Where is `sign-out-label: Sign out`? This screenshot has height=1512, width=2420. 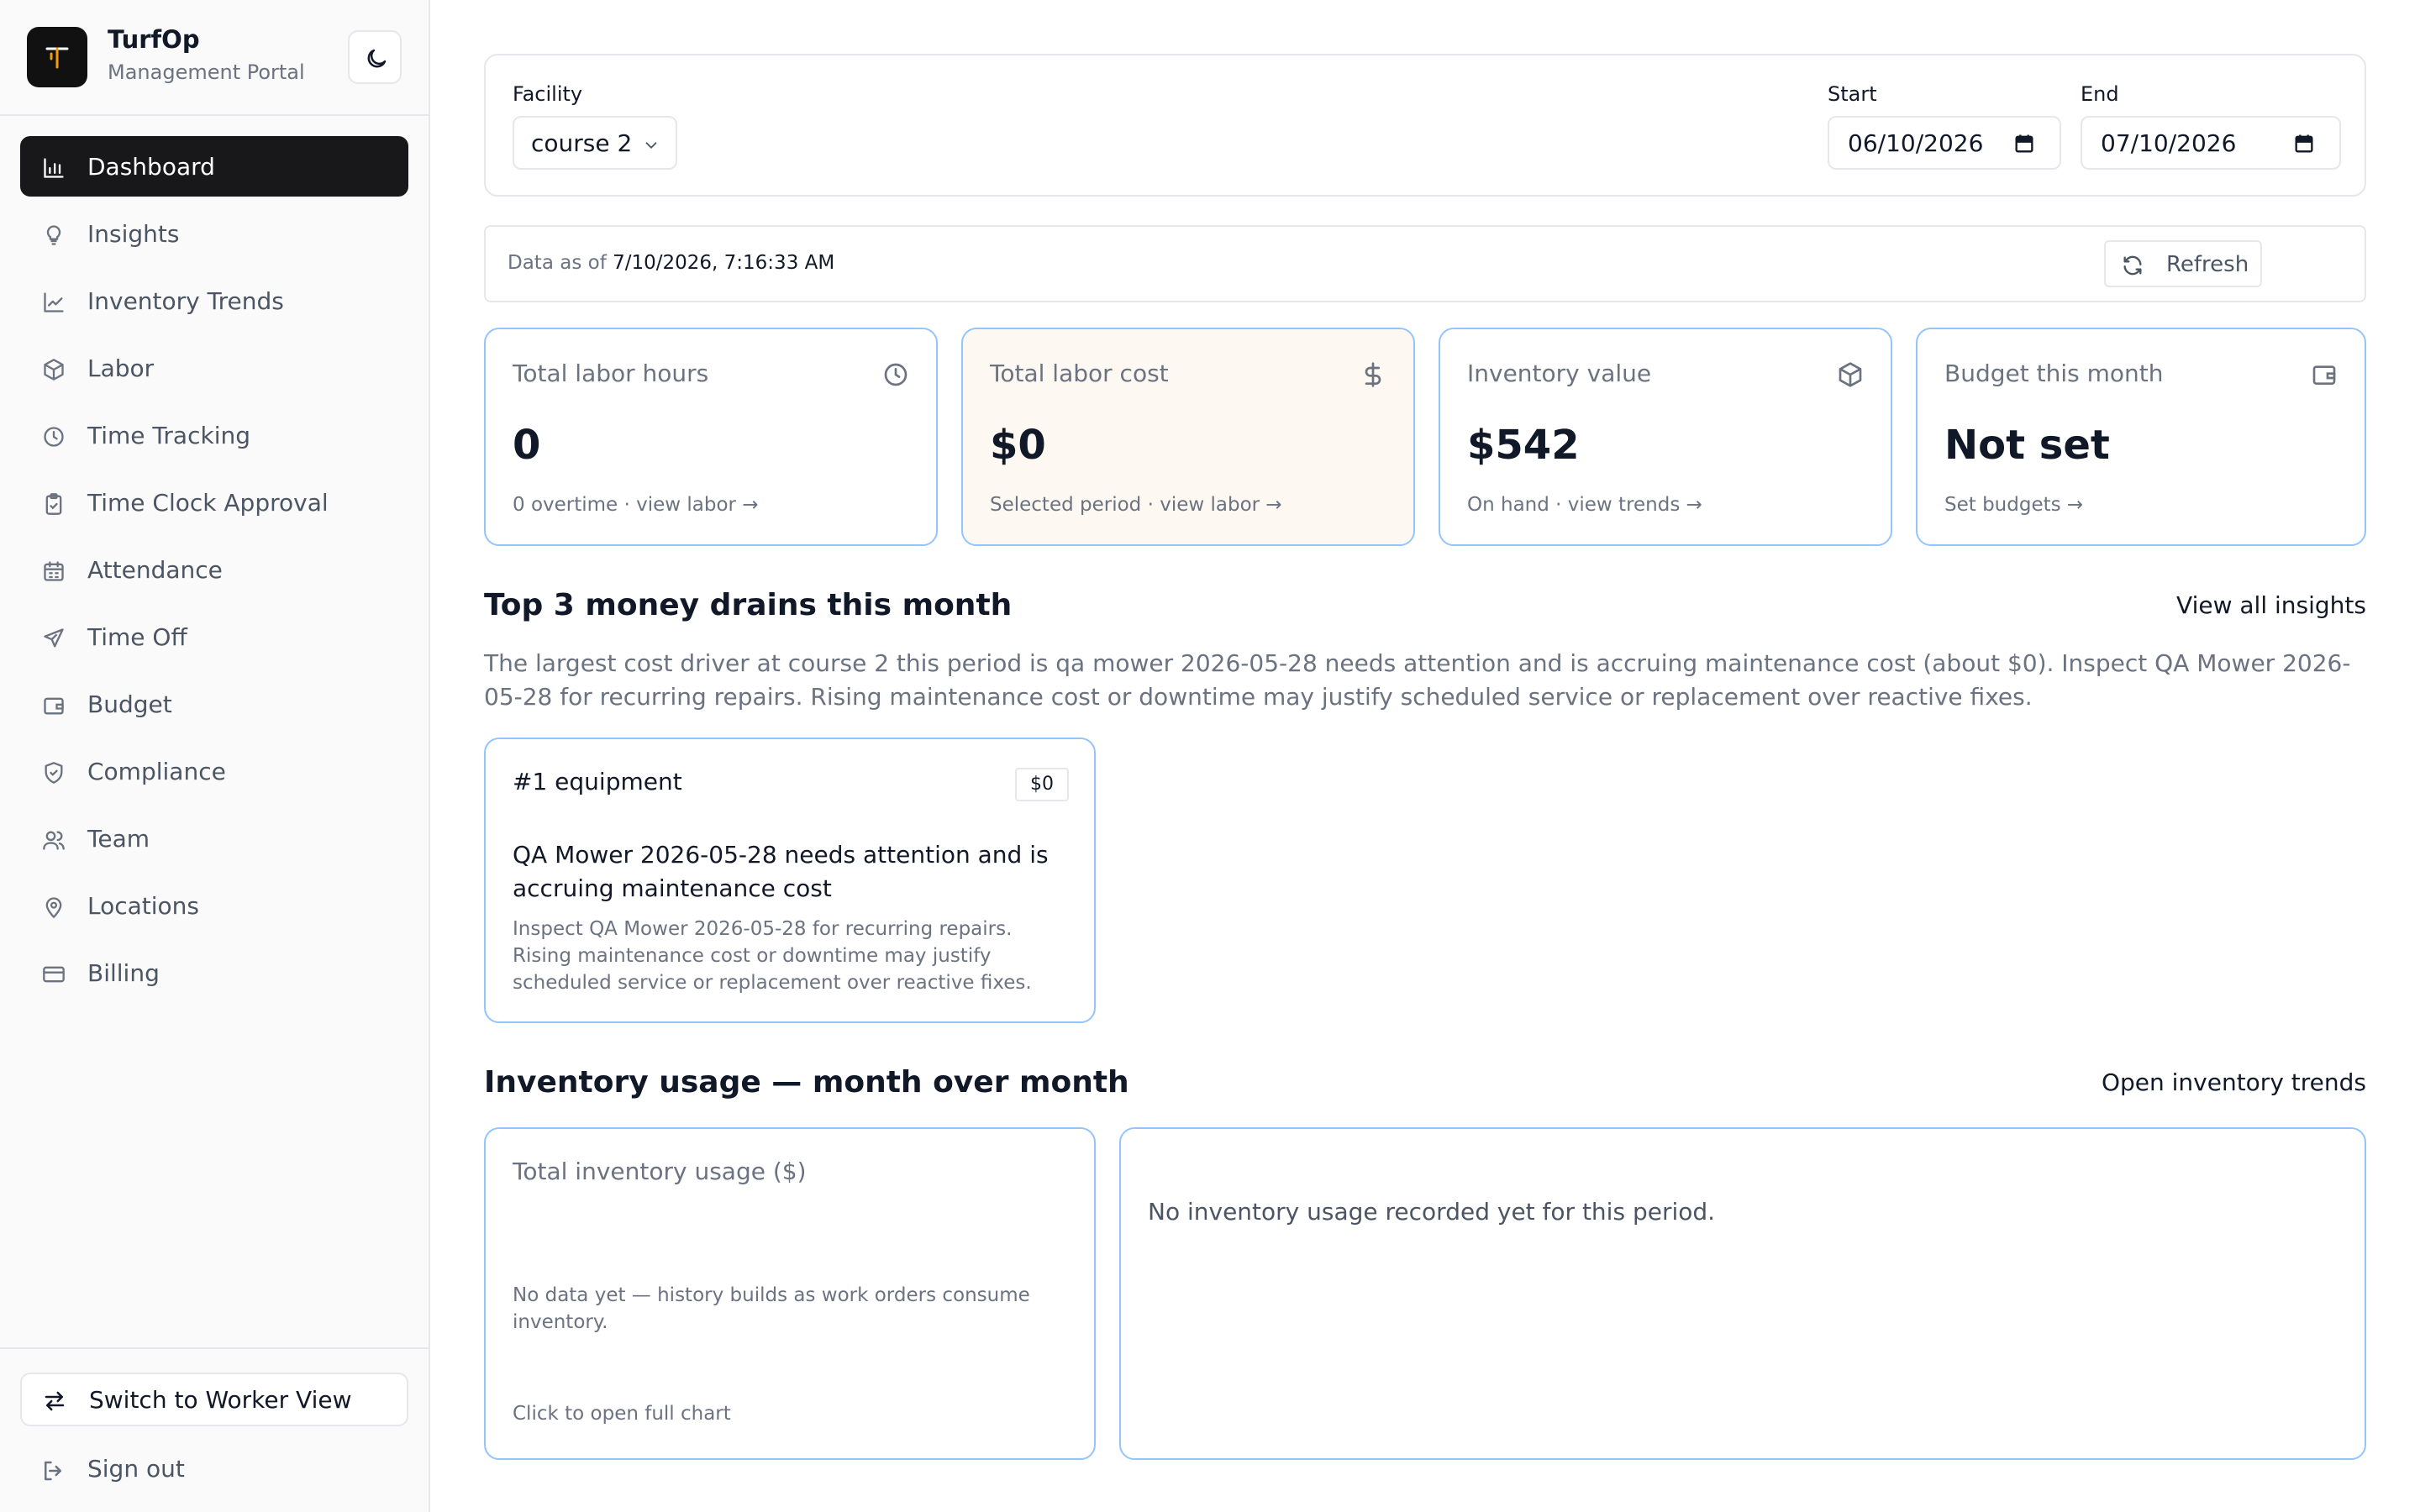 sign-out-label: Sign out is located at coordinates (136, 1469).